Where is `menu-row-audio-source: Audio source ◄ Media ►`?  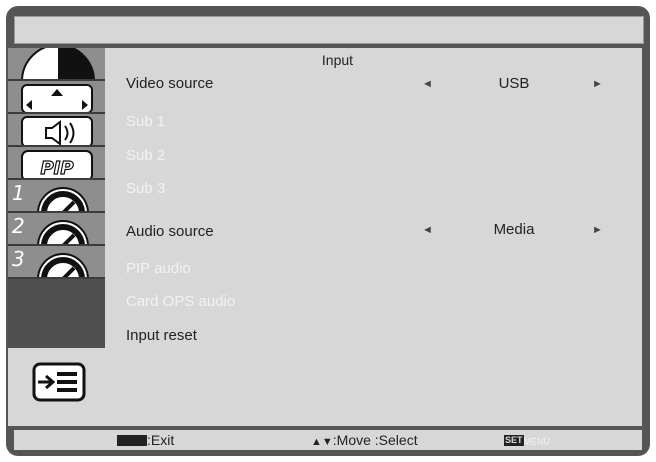 menu-row-audio-source: Audio source ◄ Media ► is located at coordinates (376, 232).